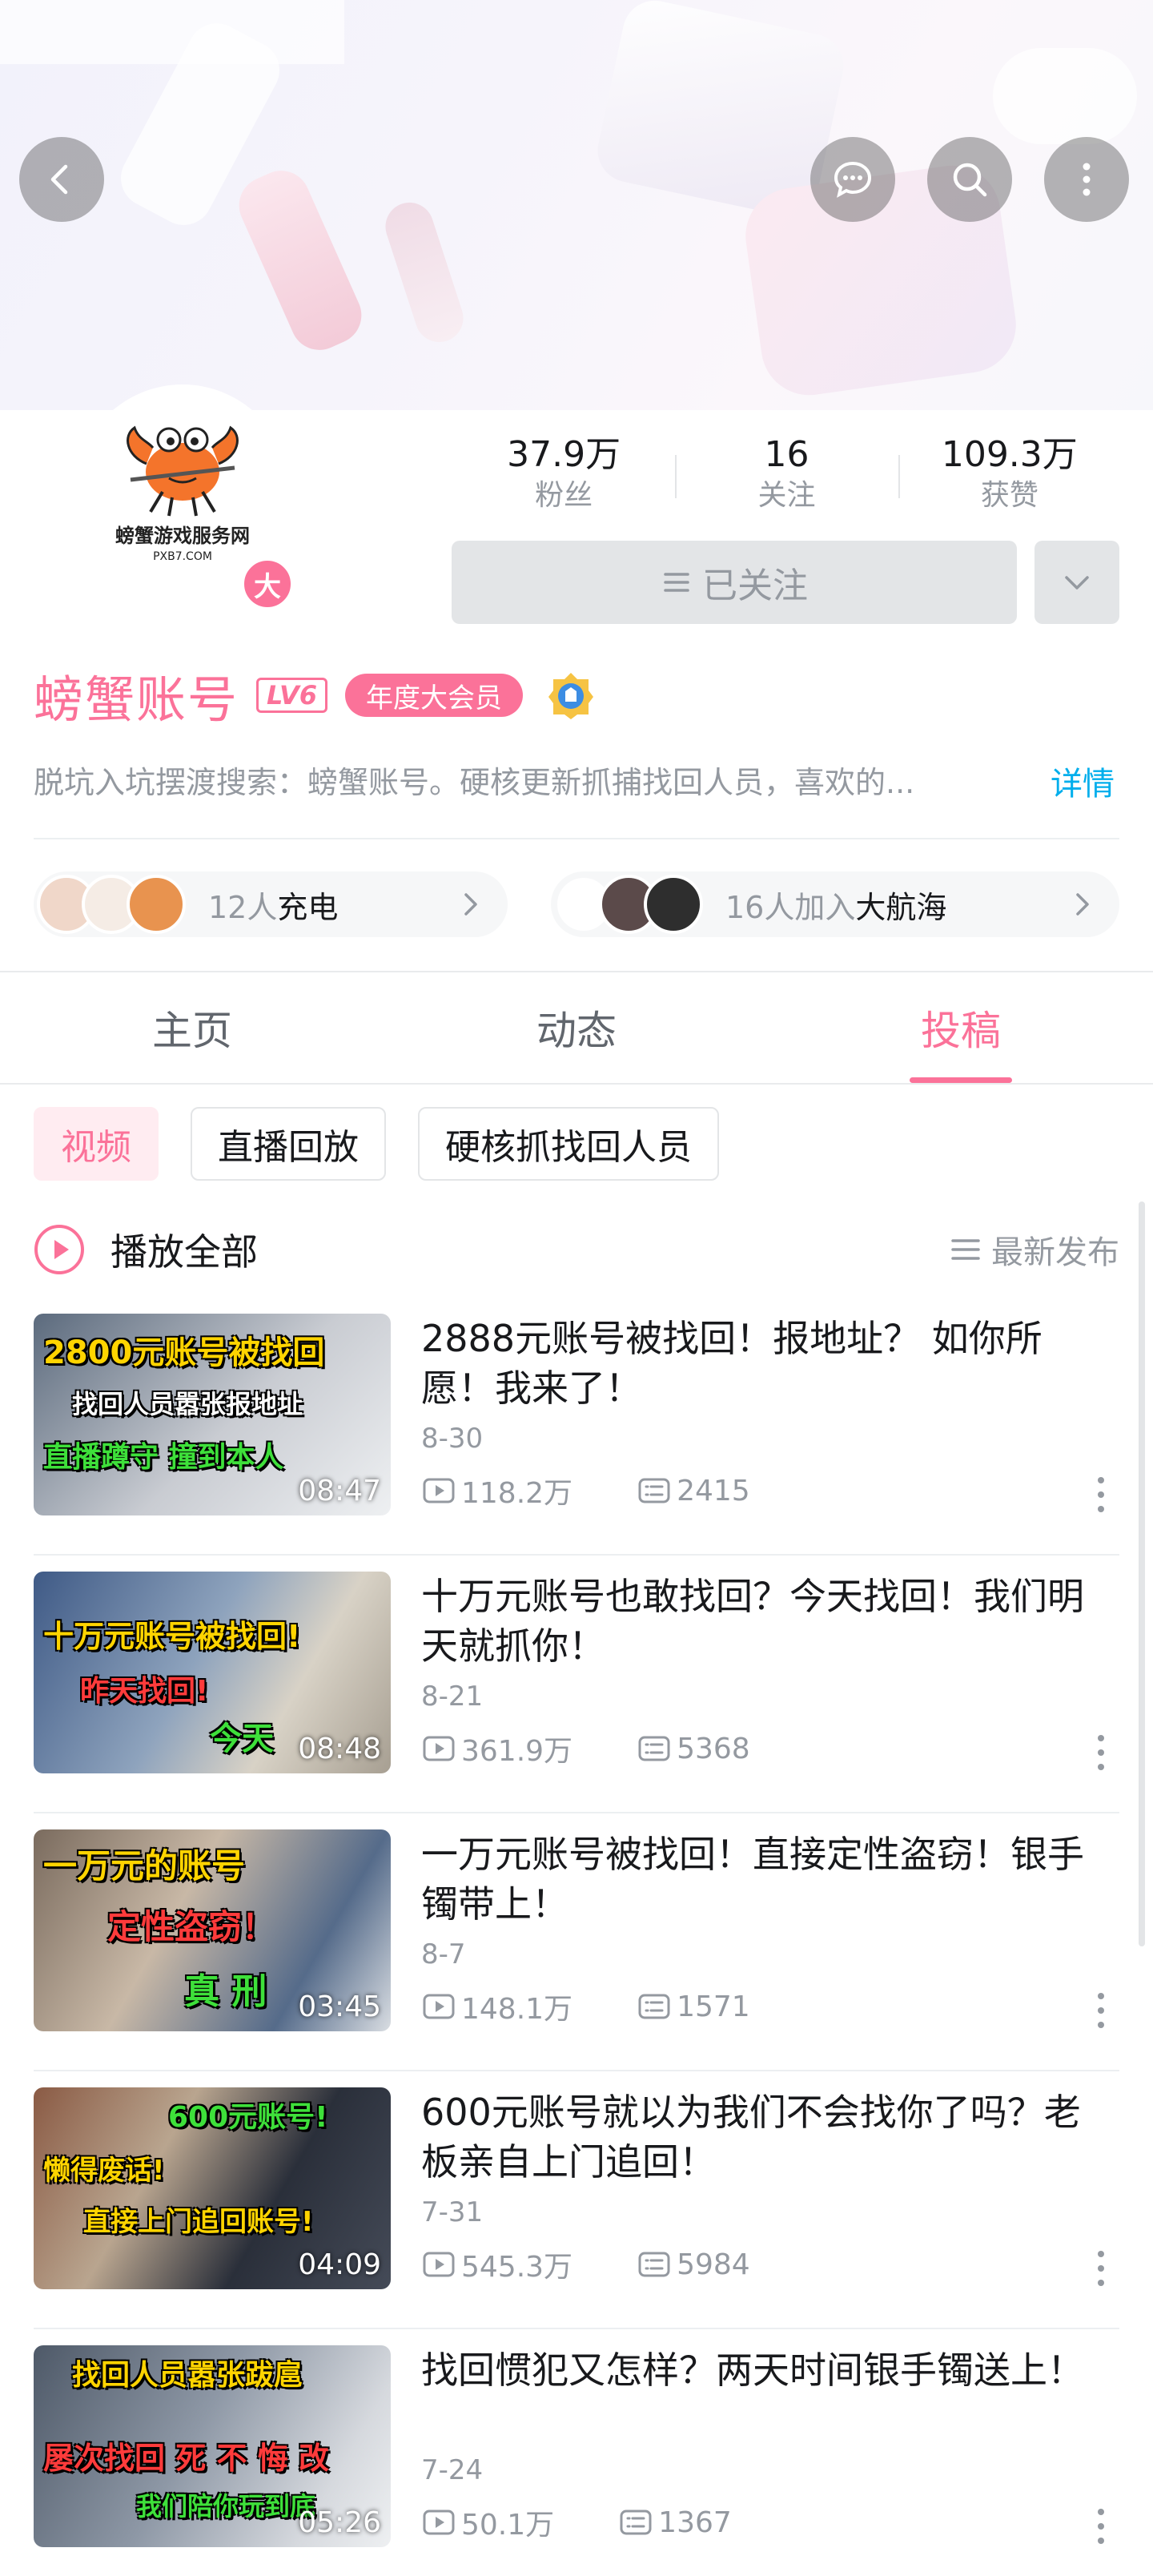 This screenshot has width=1153, height=2576. What do you see at coordinates (576, 2522) in the screenshot?
I see `video-meta: 50.1万 1367` at bounding box center [576, 2522].